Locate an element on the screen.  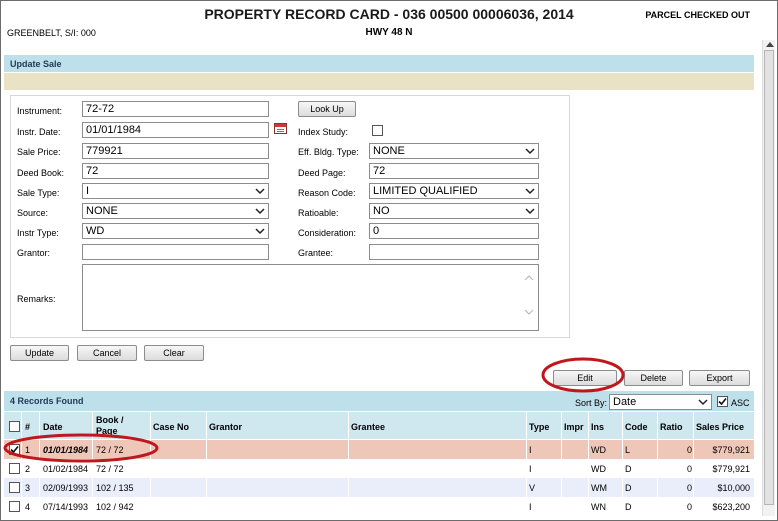
consideration-label: Consideration: is located at coordinates (327, 233).